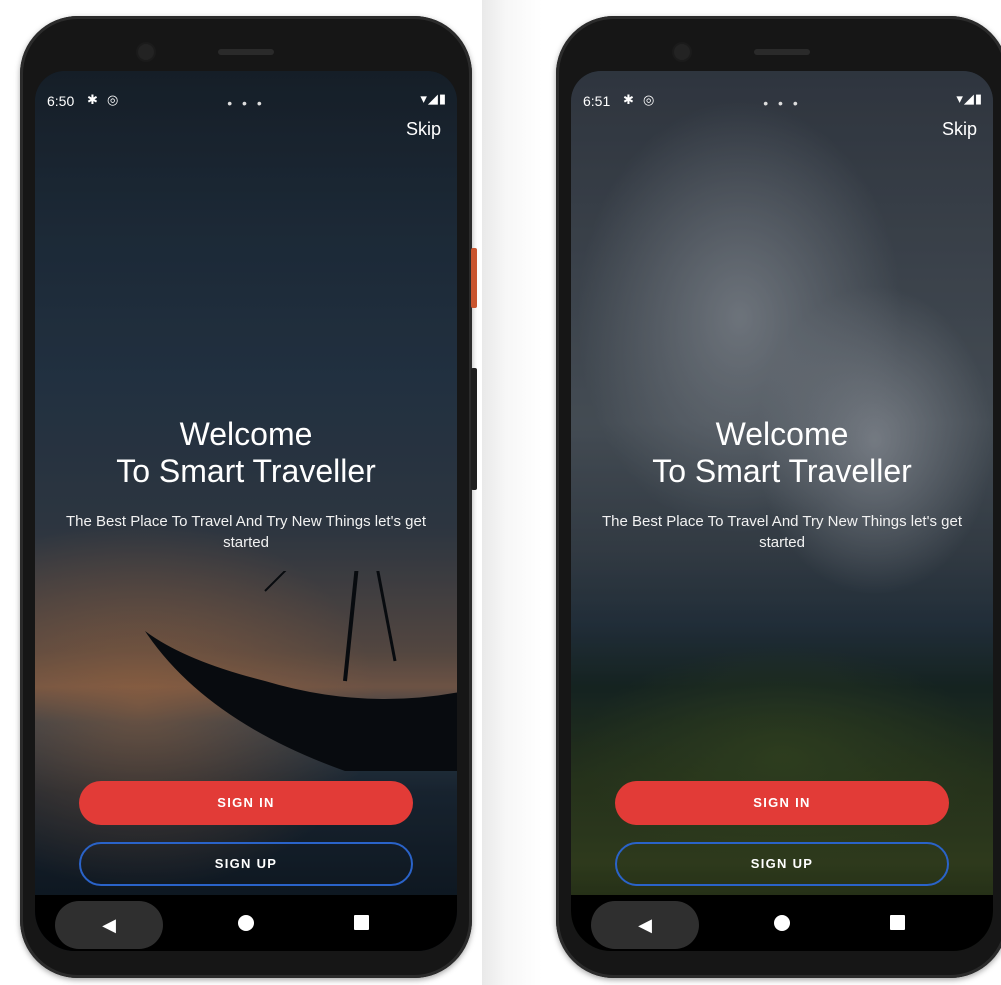  I want to click on status-time: 6:51, so click(597, 101).